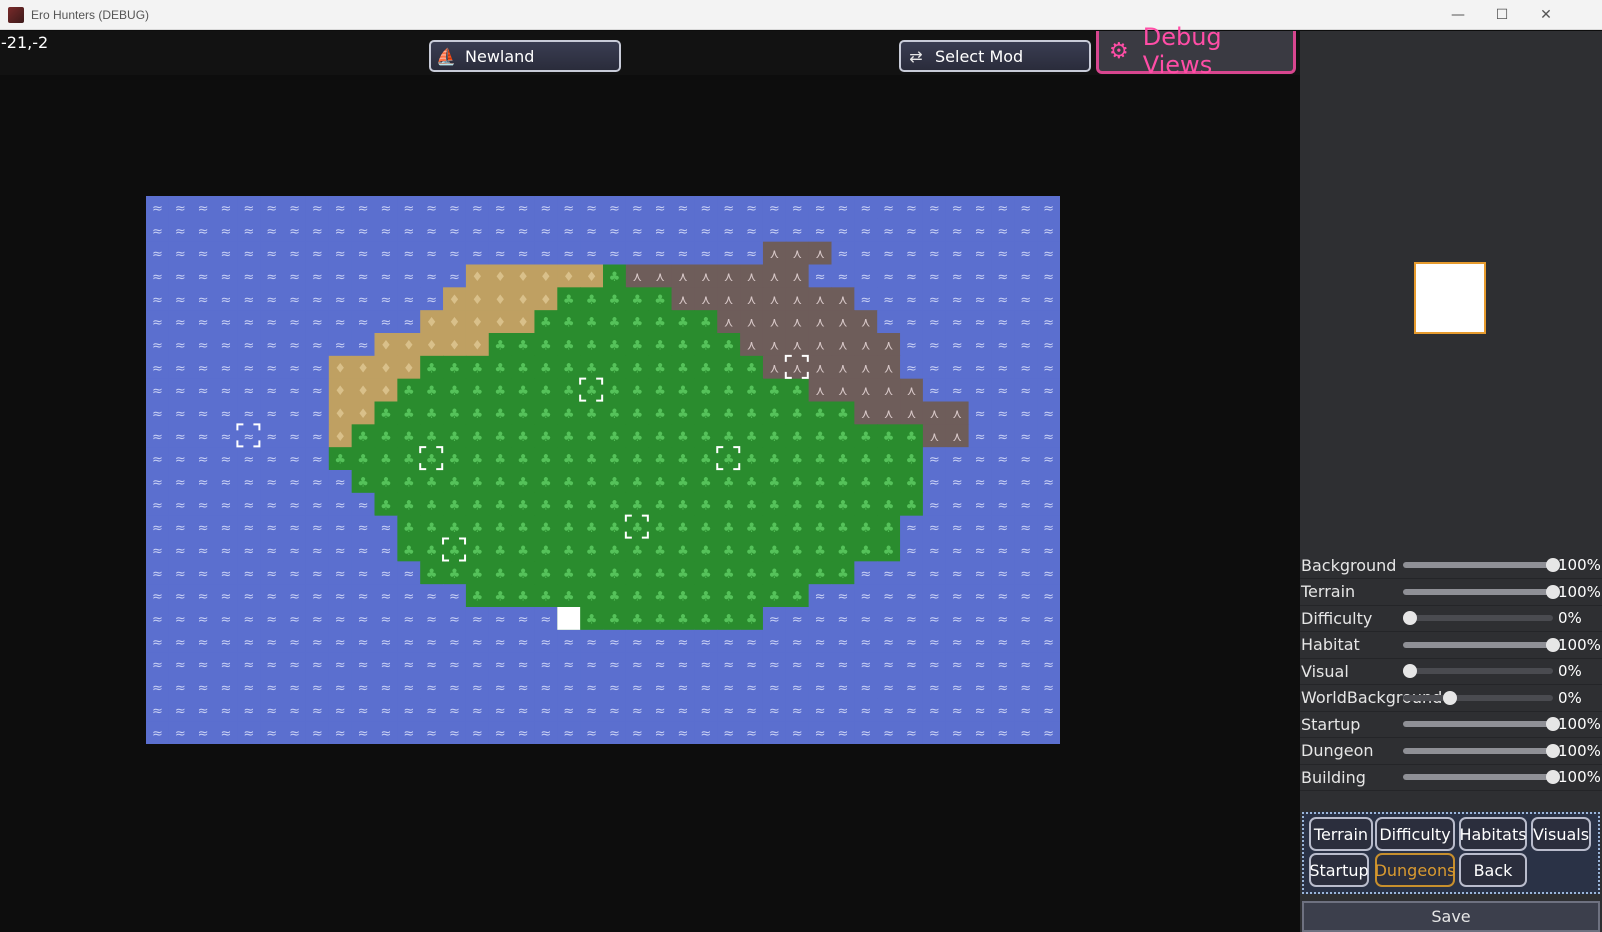 This screenshot has width=1602, height=932. What do you see at coordinates (1339, 870) in the screenshot?
I see `view-button-startup: Startup` at bounding box center [1339, 870].